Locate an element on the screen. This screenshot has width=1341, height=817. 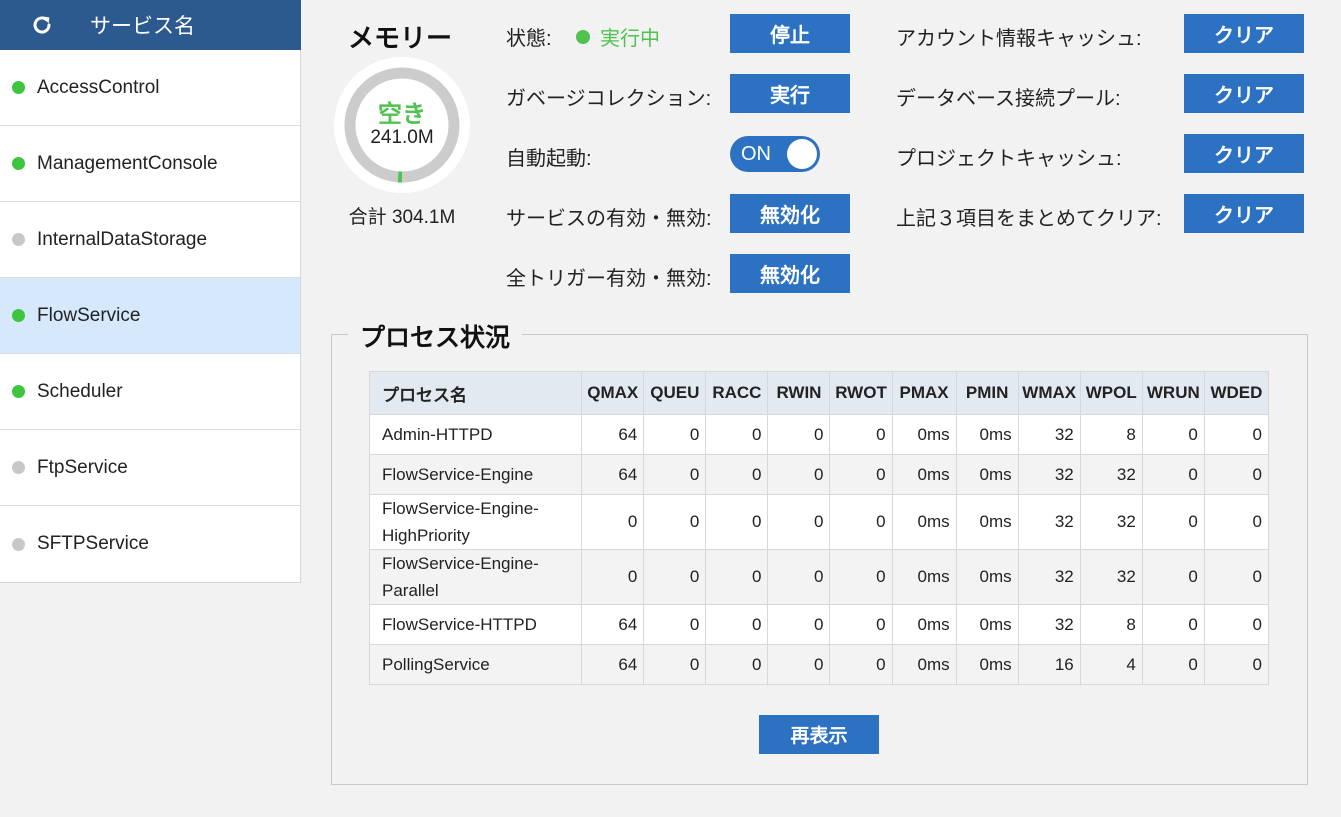
sidebar-item-managementconsole: ManagementConsole is located at coordinates (150, 164).